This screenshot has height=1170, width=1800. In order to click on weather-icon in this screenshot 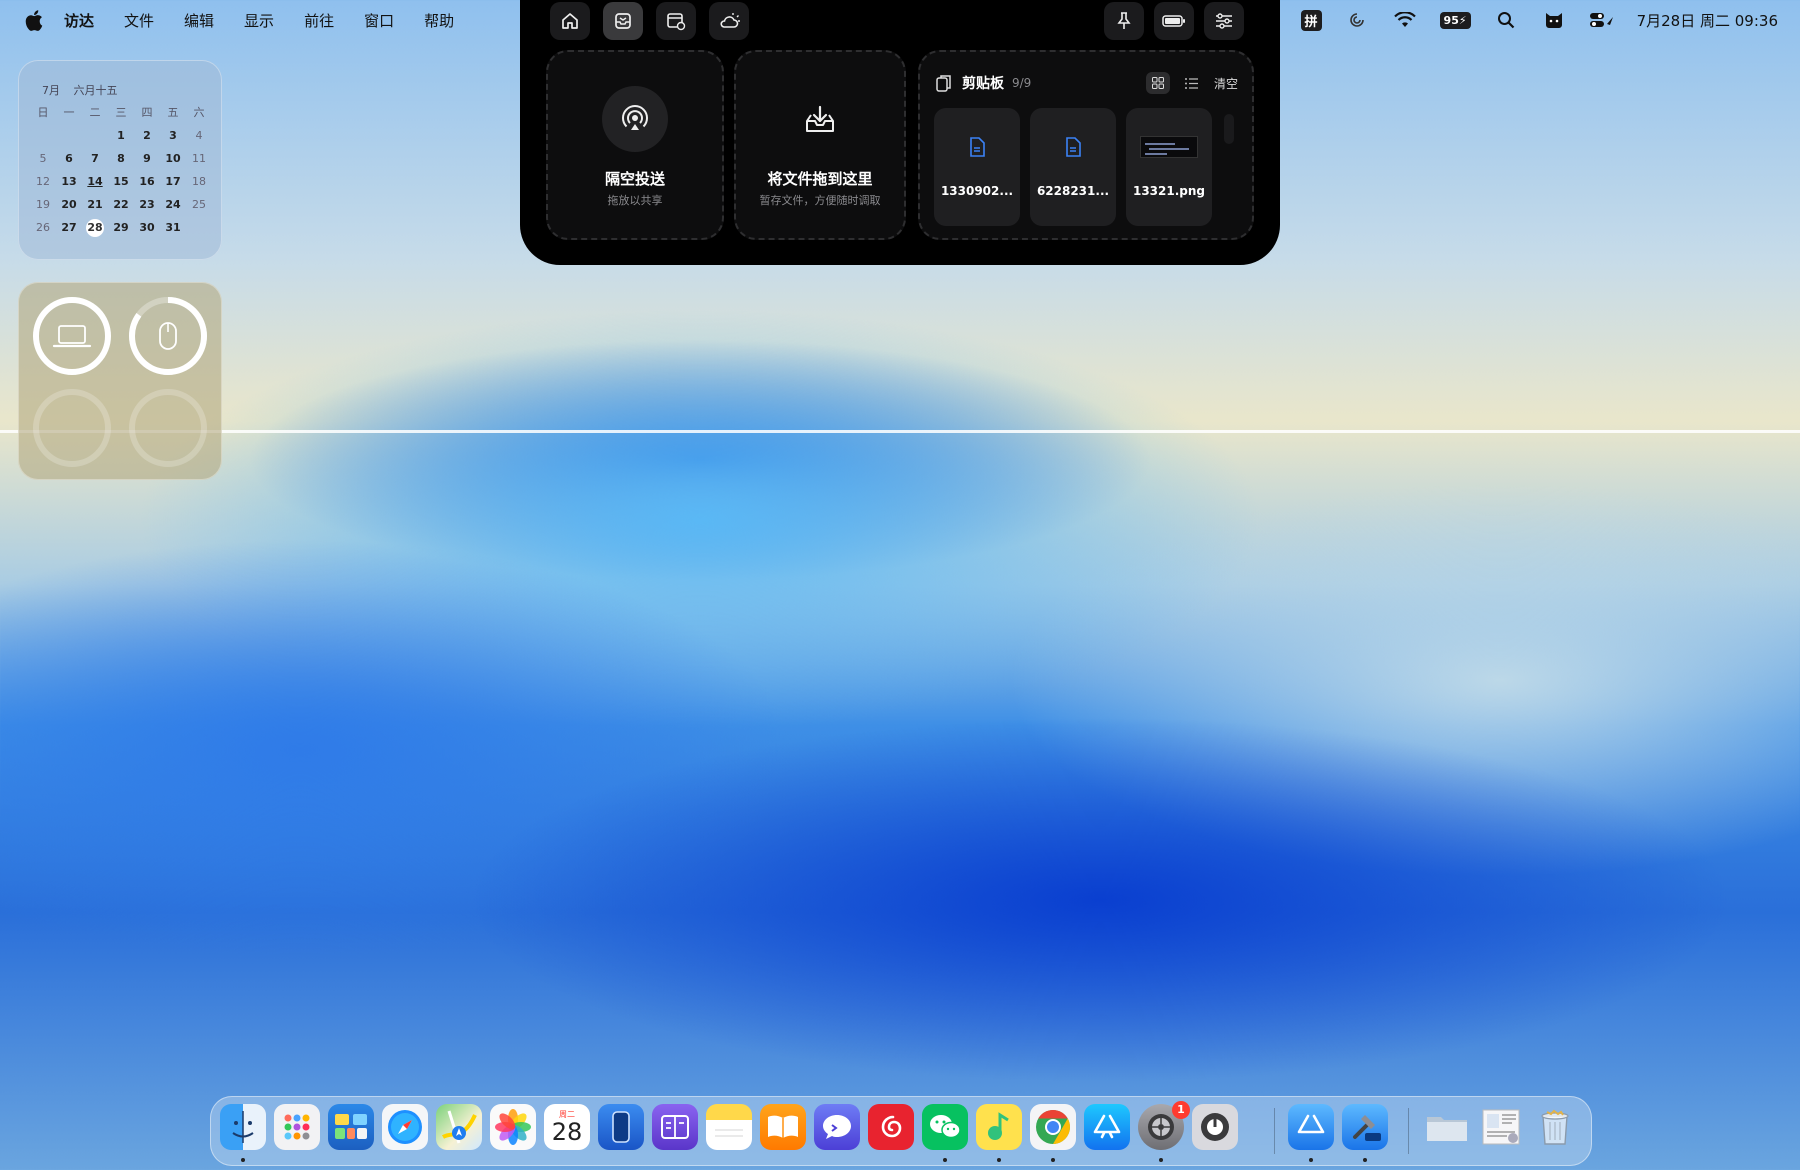, I will do `click(730, 20)`.